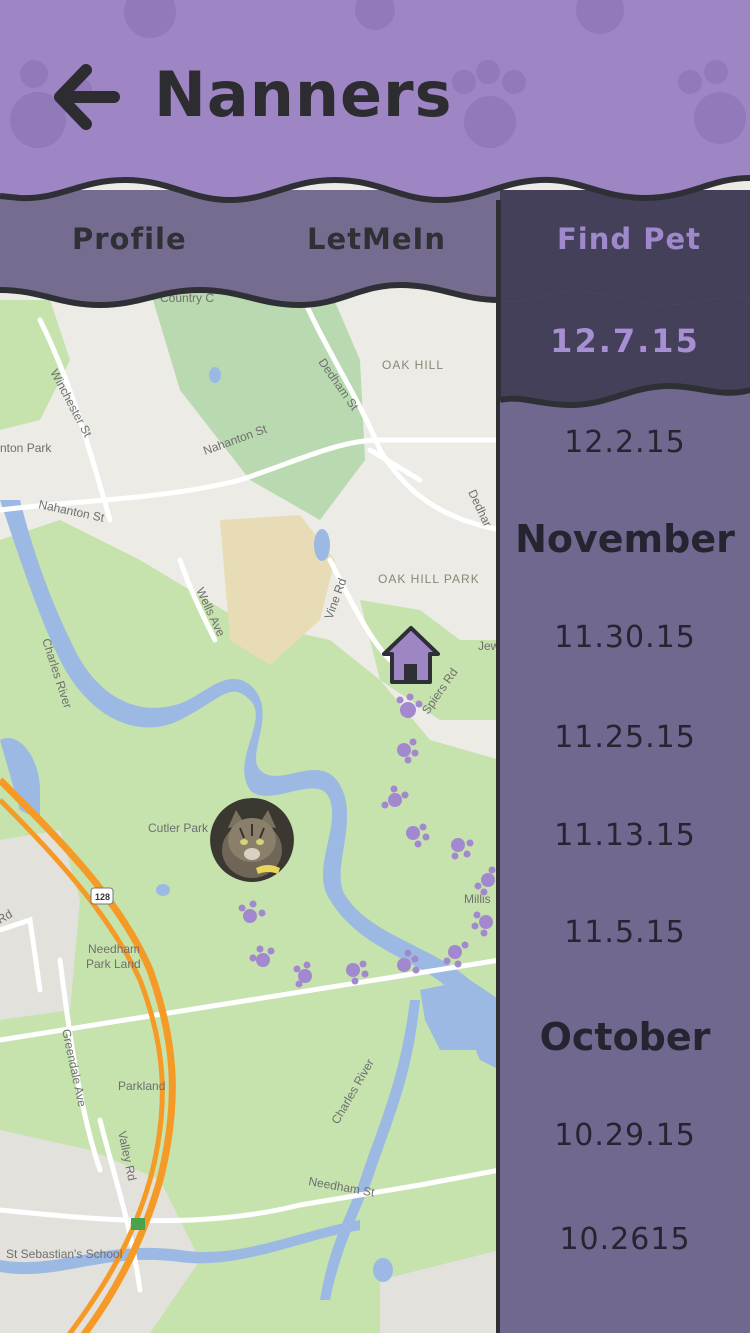 This screenshot has width=750, height=1333. What do you see at coordinates (625, 835) in the screenshot?
I see `date-item: 11.13.15` at bounding box center [625, 835].